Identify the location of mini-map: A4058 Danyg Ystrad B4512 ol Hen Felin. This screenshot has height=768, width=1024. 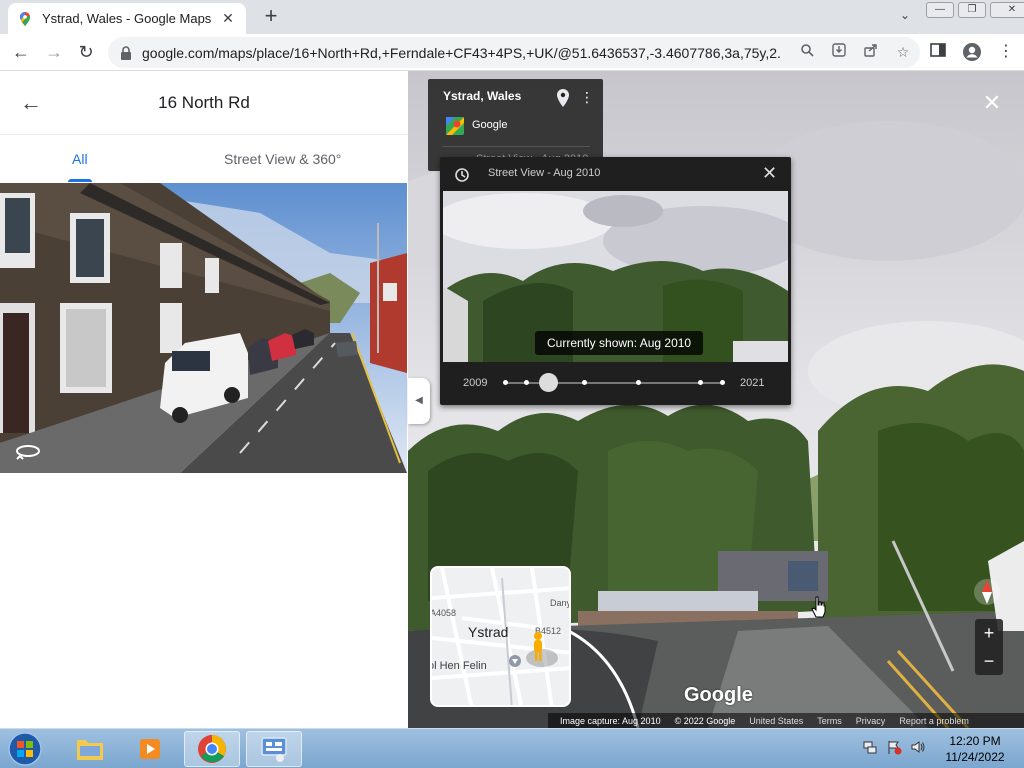
(500, 636).